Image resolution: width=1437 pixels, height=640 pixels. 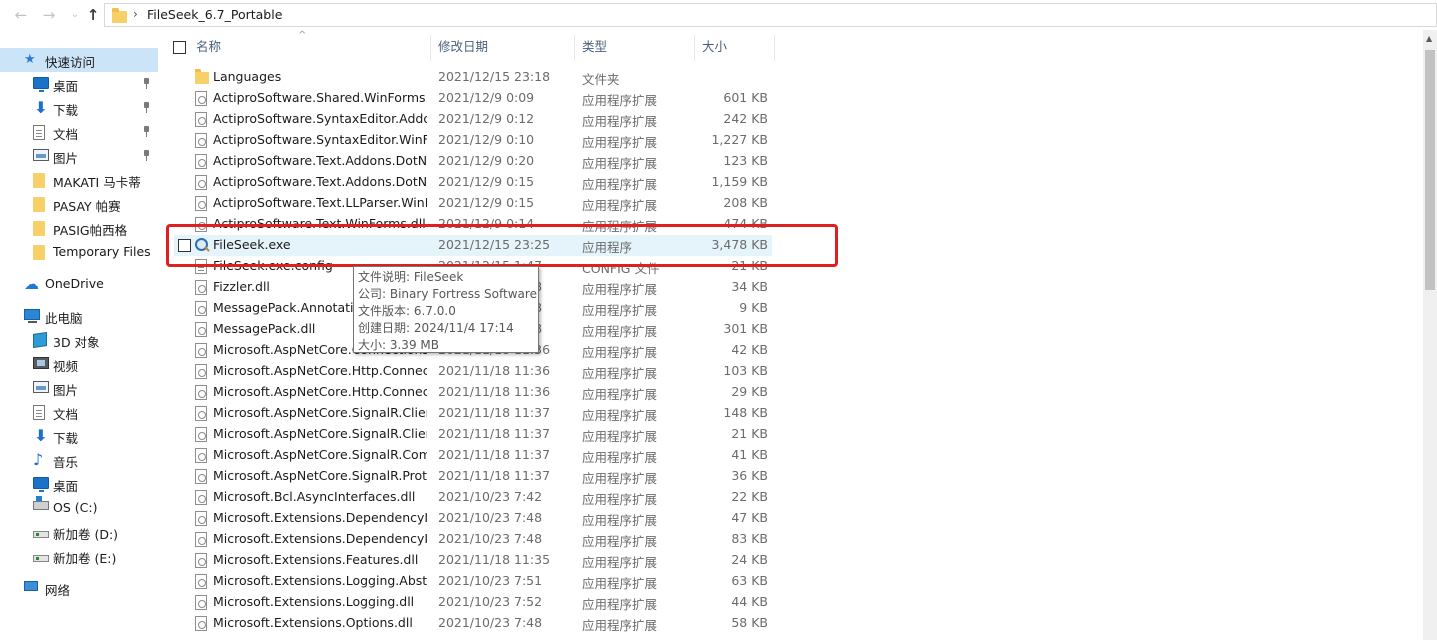 What do you see at coordinates (502, 47) in the screenshot?
I see `column-date-header: 修改日期` at bounding box center [502, 47].